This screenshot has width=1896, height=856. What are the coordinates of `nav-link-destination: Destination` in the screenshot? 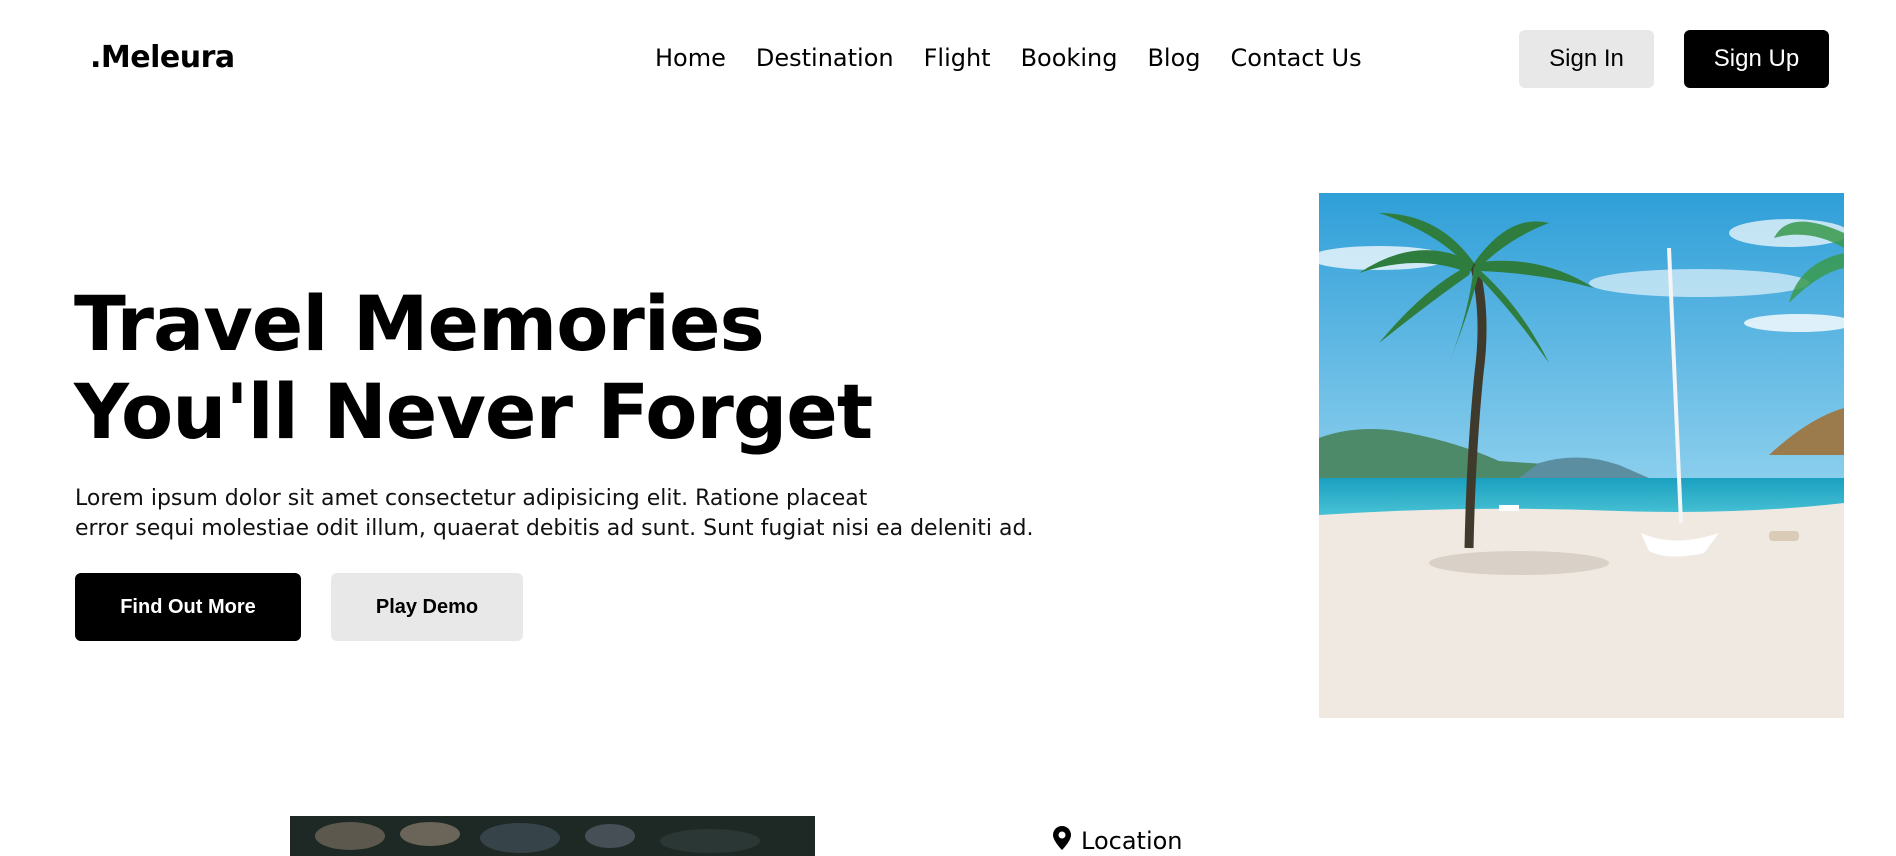 It's located at (825, 58).